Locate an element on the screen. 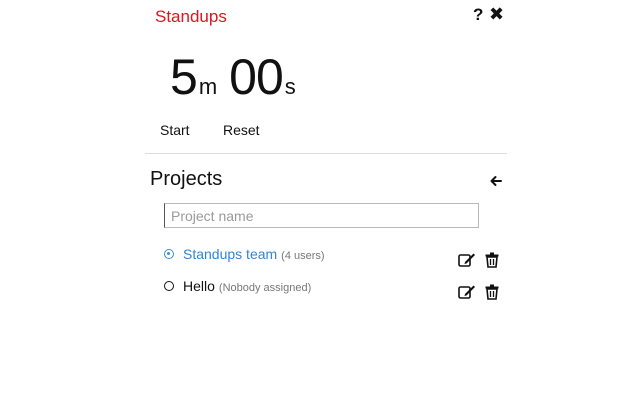  help-icon: ? is located at coordinates (478, 15).